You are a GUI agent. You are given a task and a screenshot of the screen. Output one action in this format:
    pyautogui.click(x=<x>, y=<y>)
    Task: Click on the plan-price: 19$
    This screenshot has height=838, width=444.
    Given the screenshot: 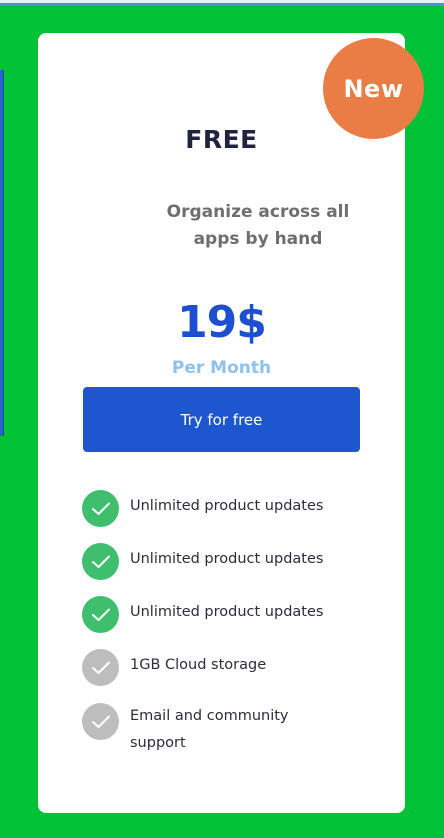 What is the action you would take?
    pyautogui.click(x=222, y=322)
    